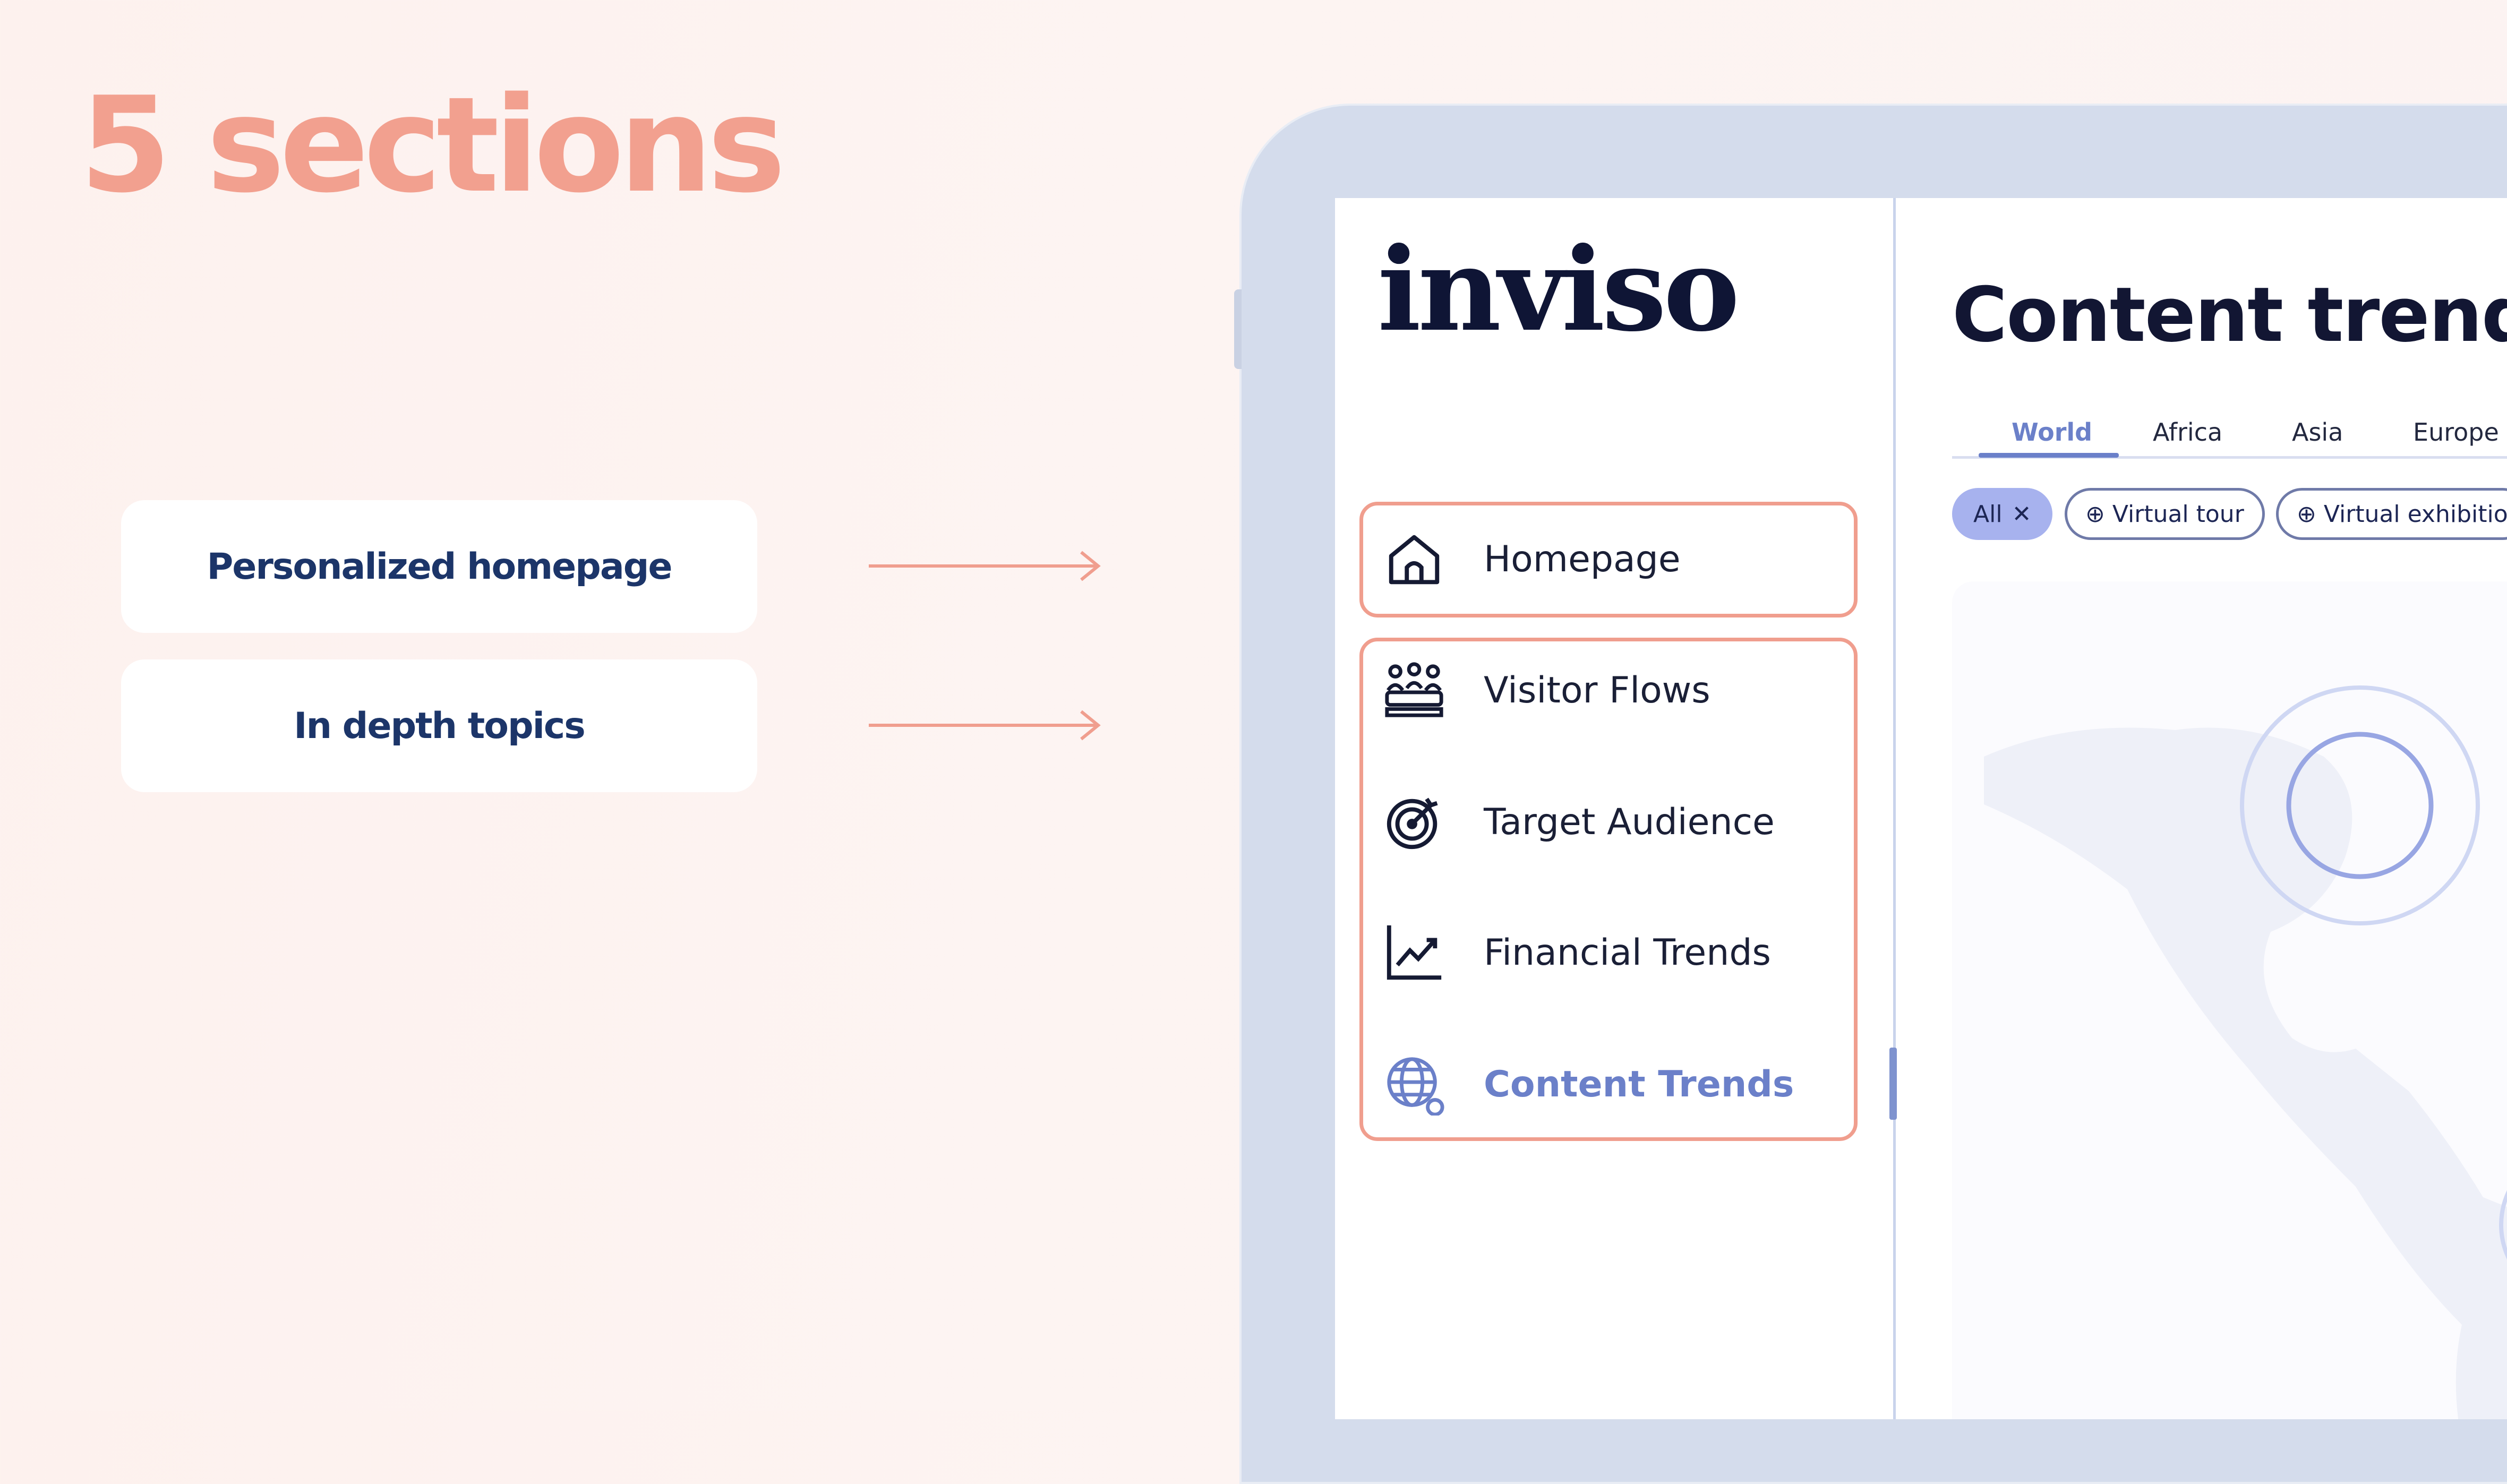 This screenshot has height=1484, width=2507. I want to click on sidebar-item-target-audience: Target Audience, so click(1616, 821).